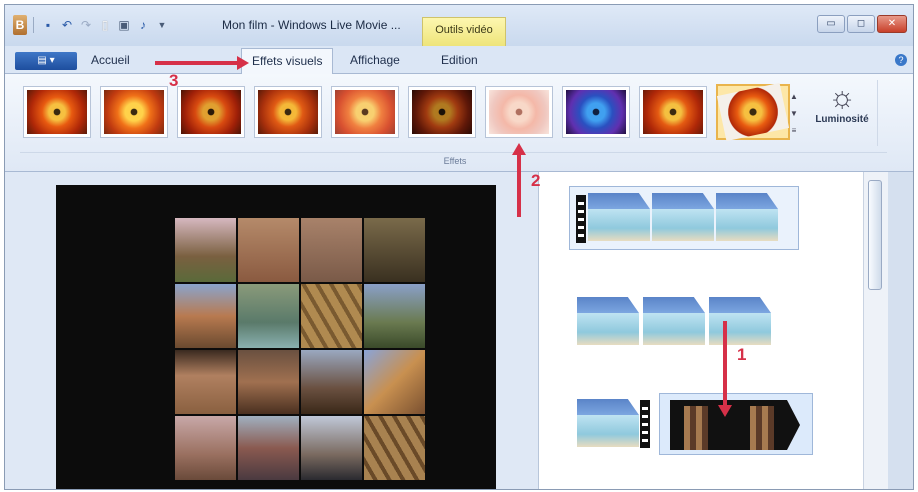  Describe the element at coordinates (794, 130) in the screenshot. I see `gallery-more-icon: ≡` at that location.